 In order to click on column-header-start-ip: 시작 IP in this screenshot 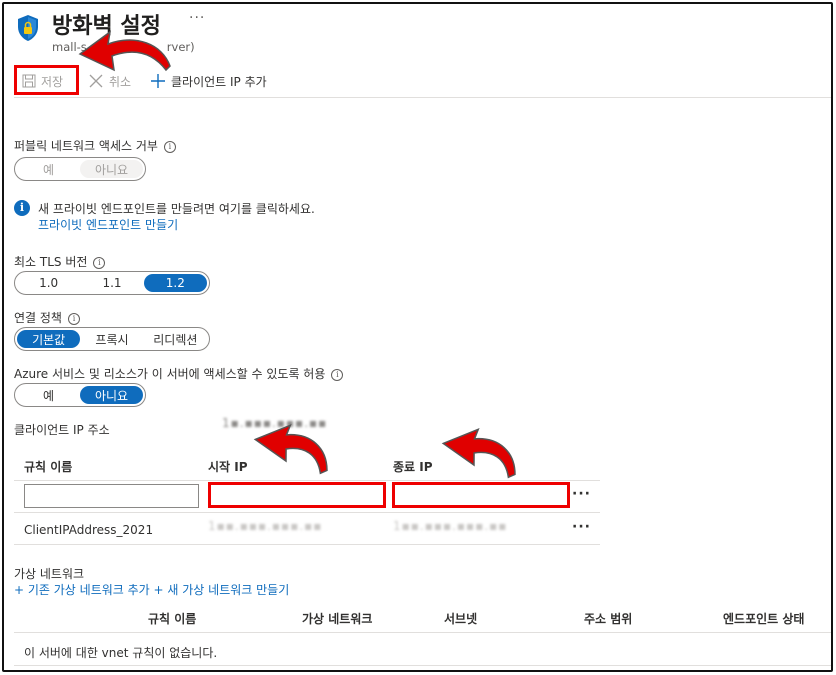, I will do `click(228, 467)`.